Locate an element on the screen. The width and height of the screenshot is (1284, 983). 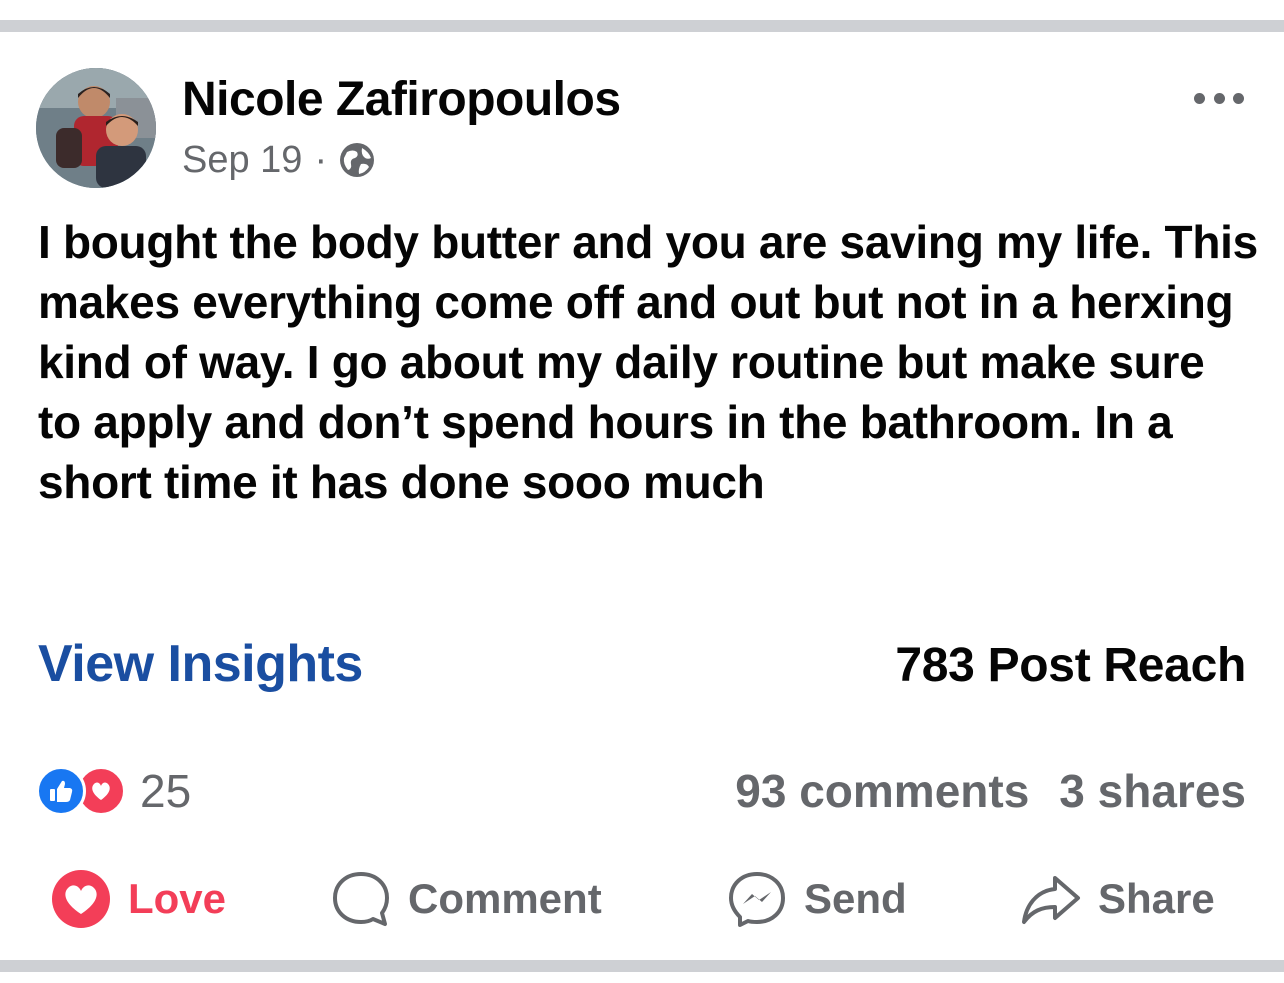
reaction-summary: 25 is located at coordinates (113, 791).